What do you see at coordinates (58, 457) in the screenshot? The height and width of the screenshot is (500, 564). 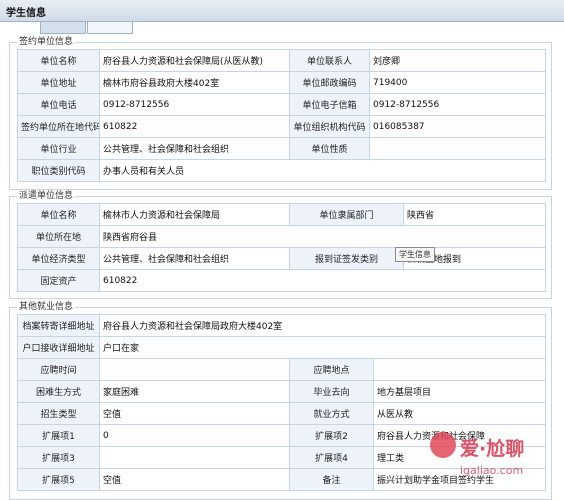 I see `field-label: 扩展项3` at bounding box center [58, 457].